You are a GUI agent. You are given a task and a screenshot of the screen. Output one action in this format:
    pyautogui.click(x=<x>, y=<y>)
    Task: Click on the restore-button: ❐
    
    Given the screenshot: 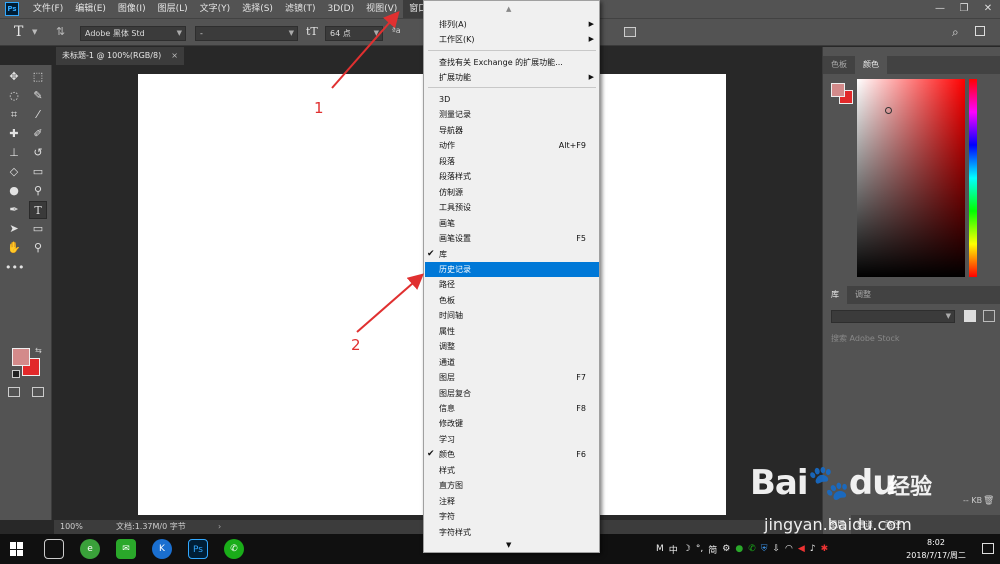 What is the action you would take?
    pyautogui.click(x=964, y=9)
    